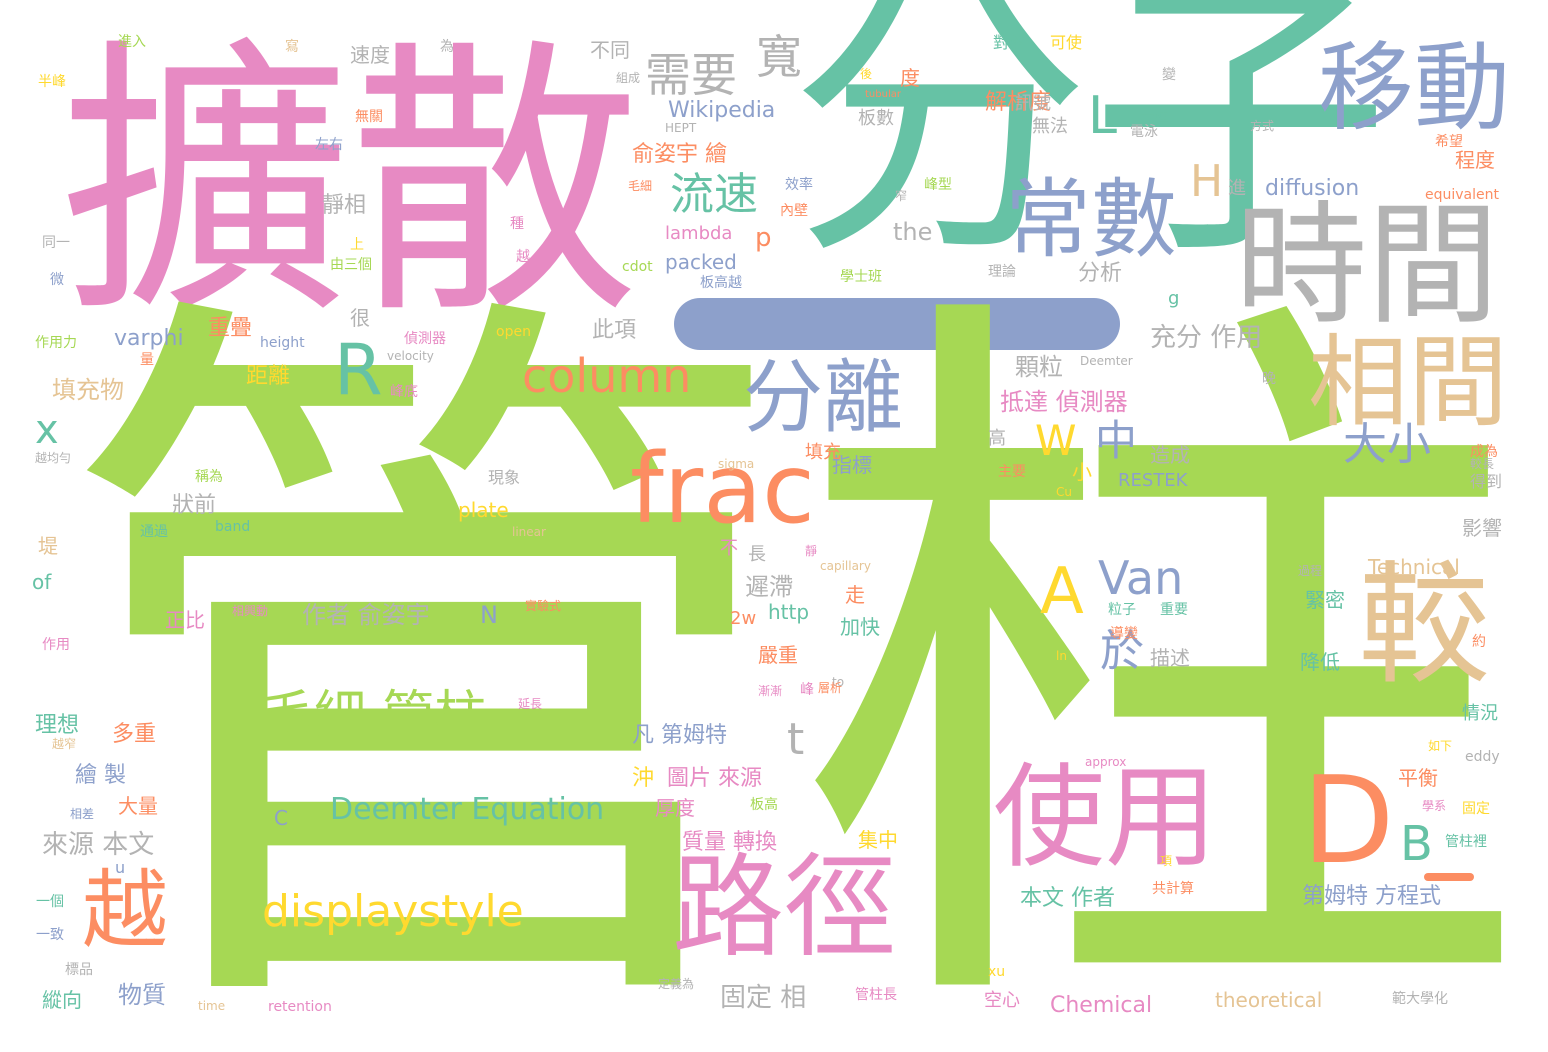  I want to click on word: 第姆特 方程式, so click(1371, 896).